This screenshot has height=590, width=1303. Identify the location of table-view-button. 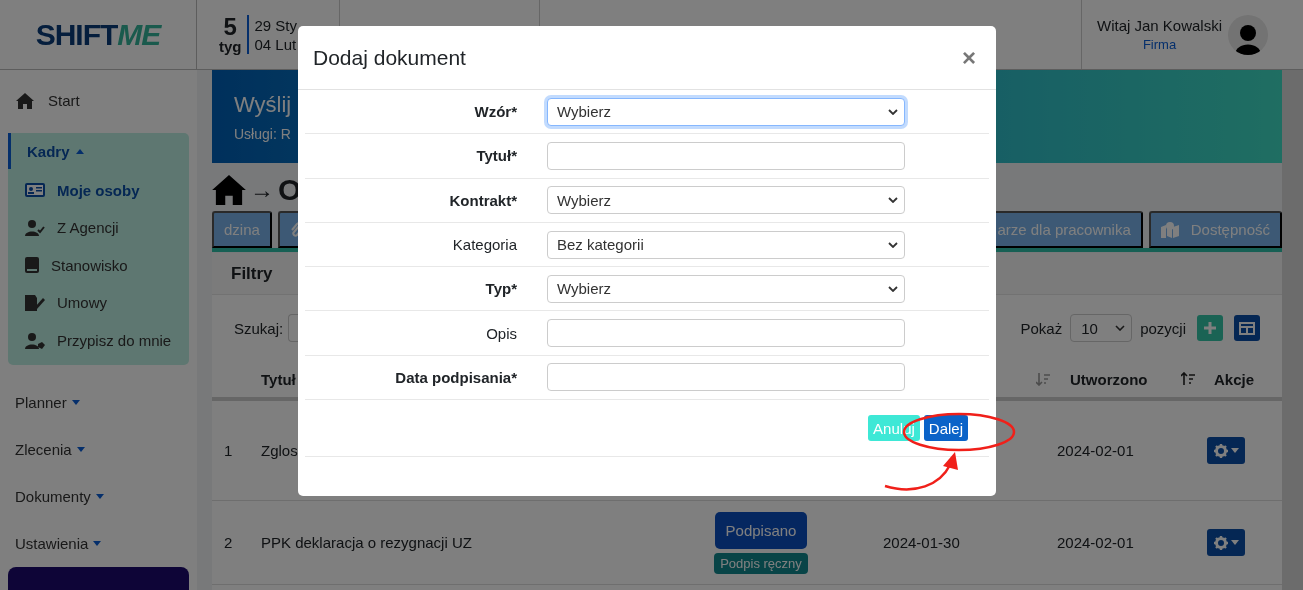
(1247, 328).